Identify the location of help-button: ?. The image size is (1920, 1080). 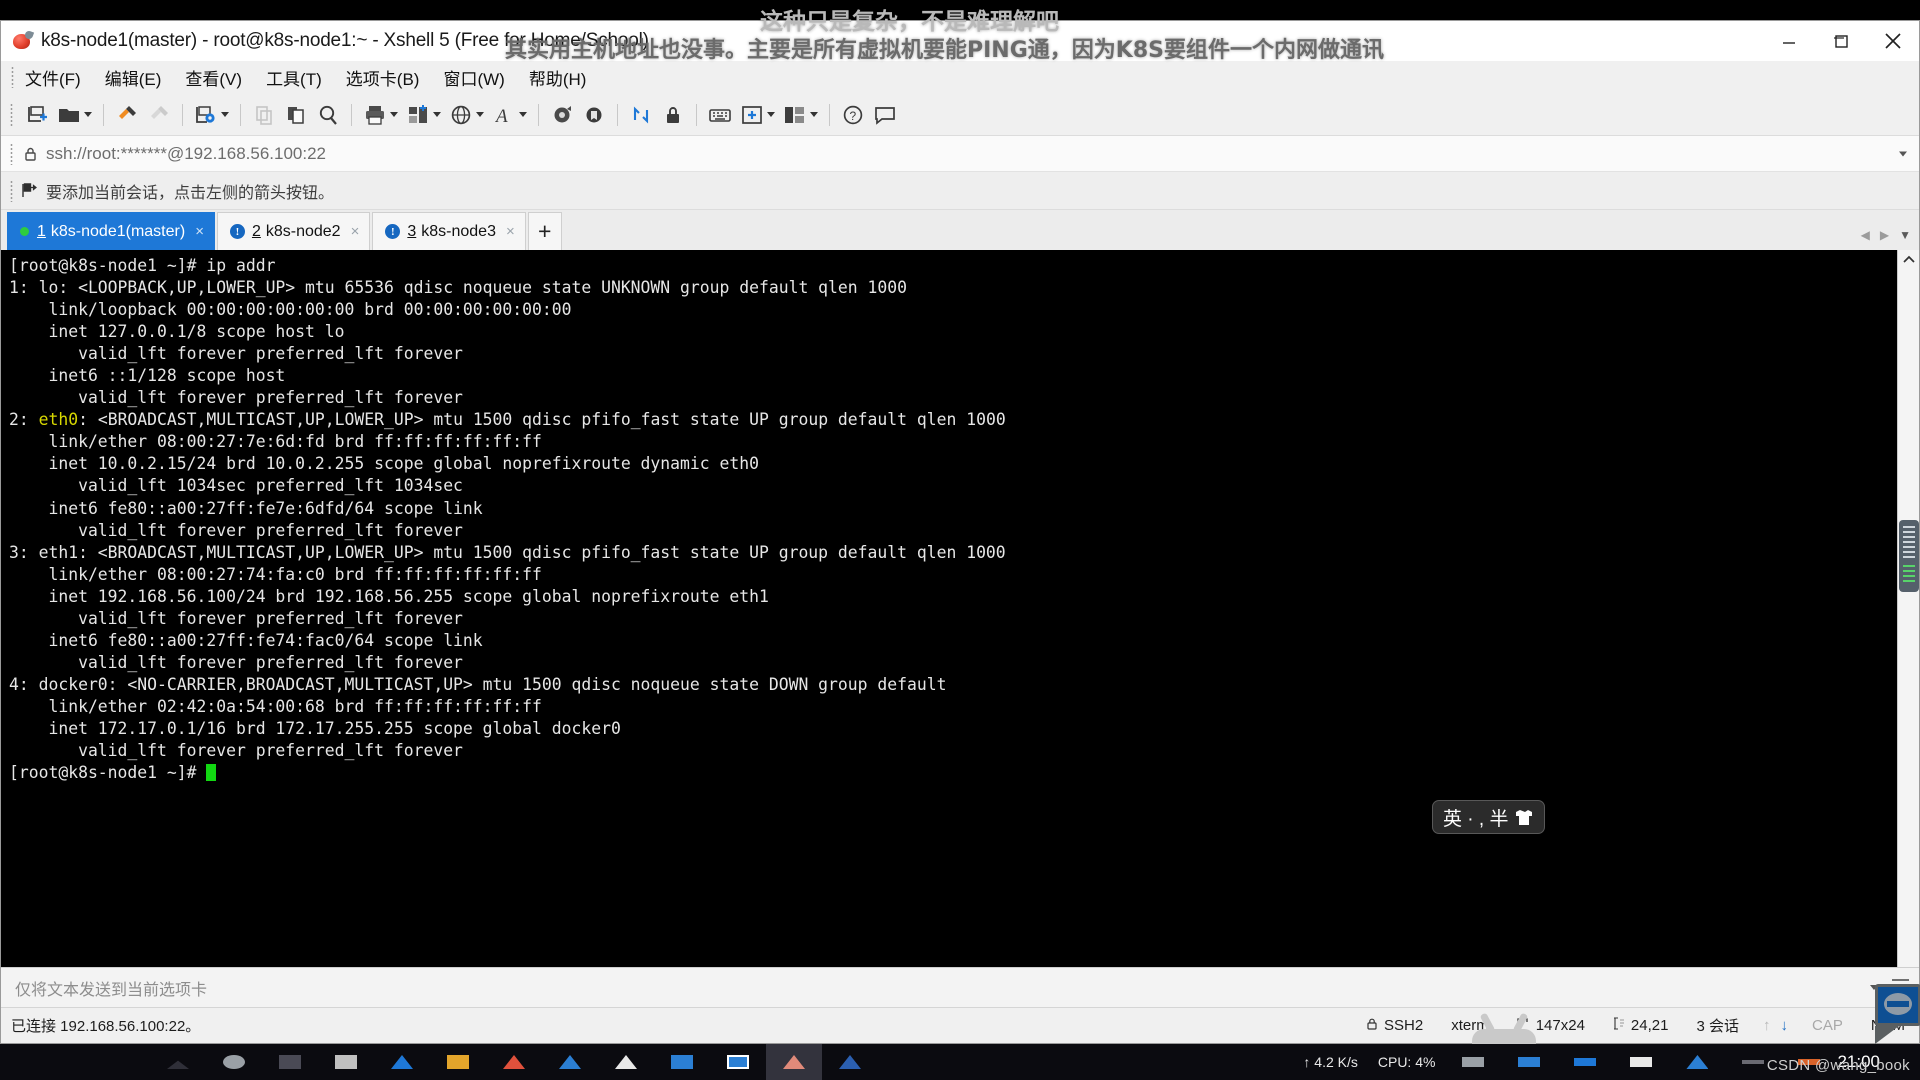
(853, 115).